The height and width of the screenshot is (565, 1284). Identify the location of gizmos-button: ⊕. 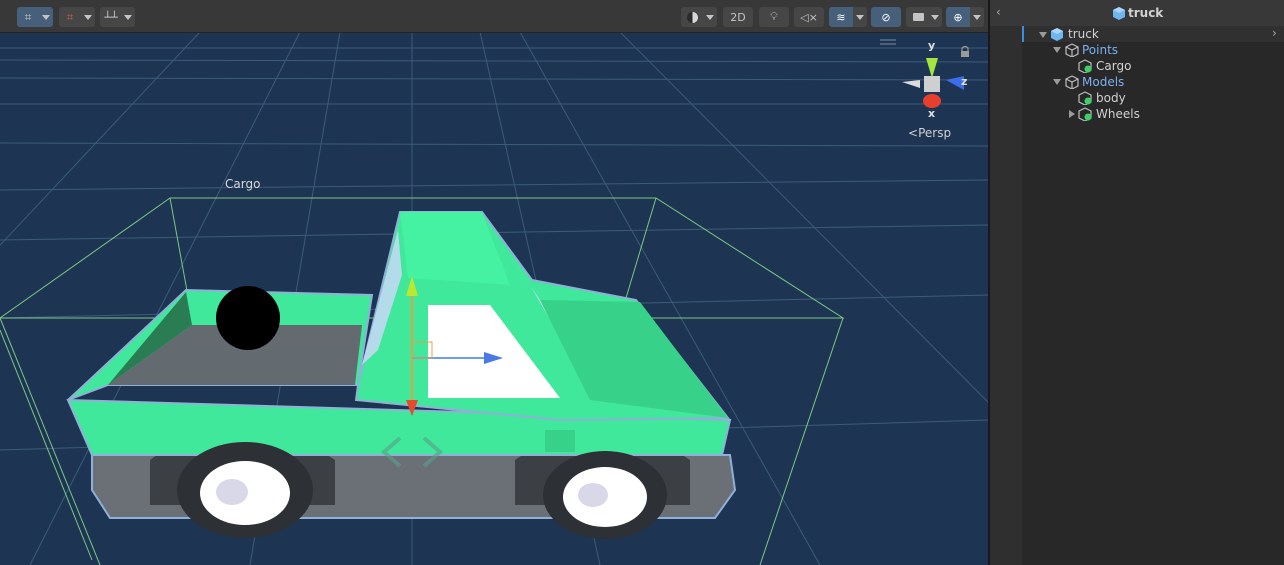
(958, 17).